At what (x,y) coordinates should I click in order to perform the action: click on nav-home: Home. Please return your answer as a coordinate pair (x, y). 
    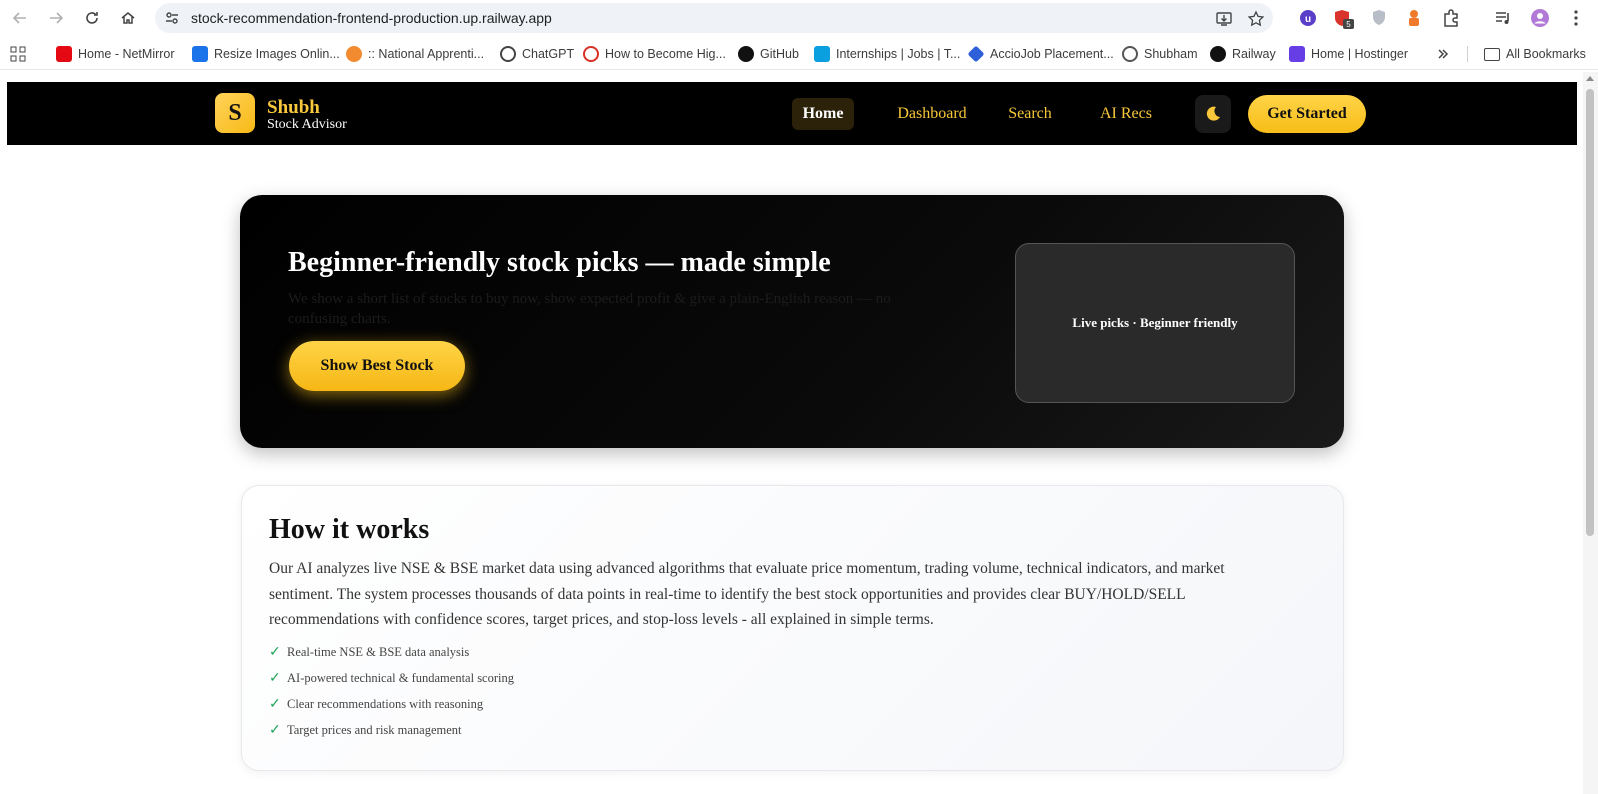
    Looking at the image, I should click on (823, 114).